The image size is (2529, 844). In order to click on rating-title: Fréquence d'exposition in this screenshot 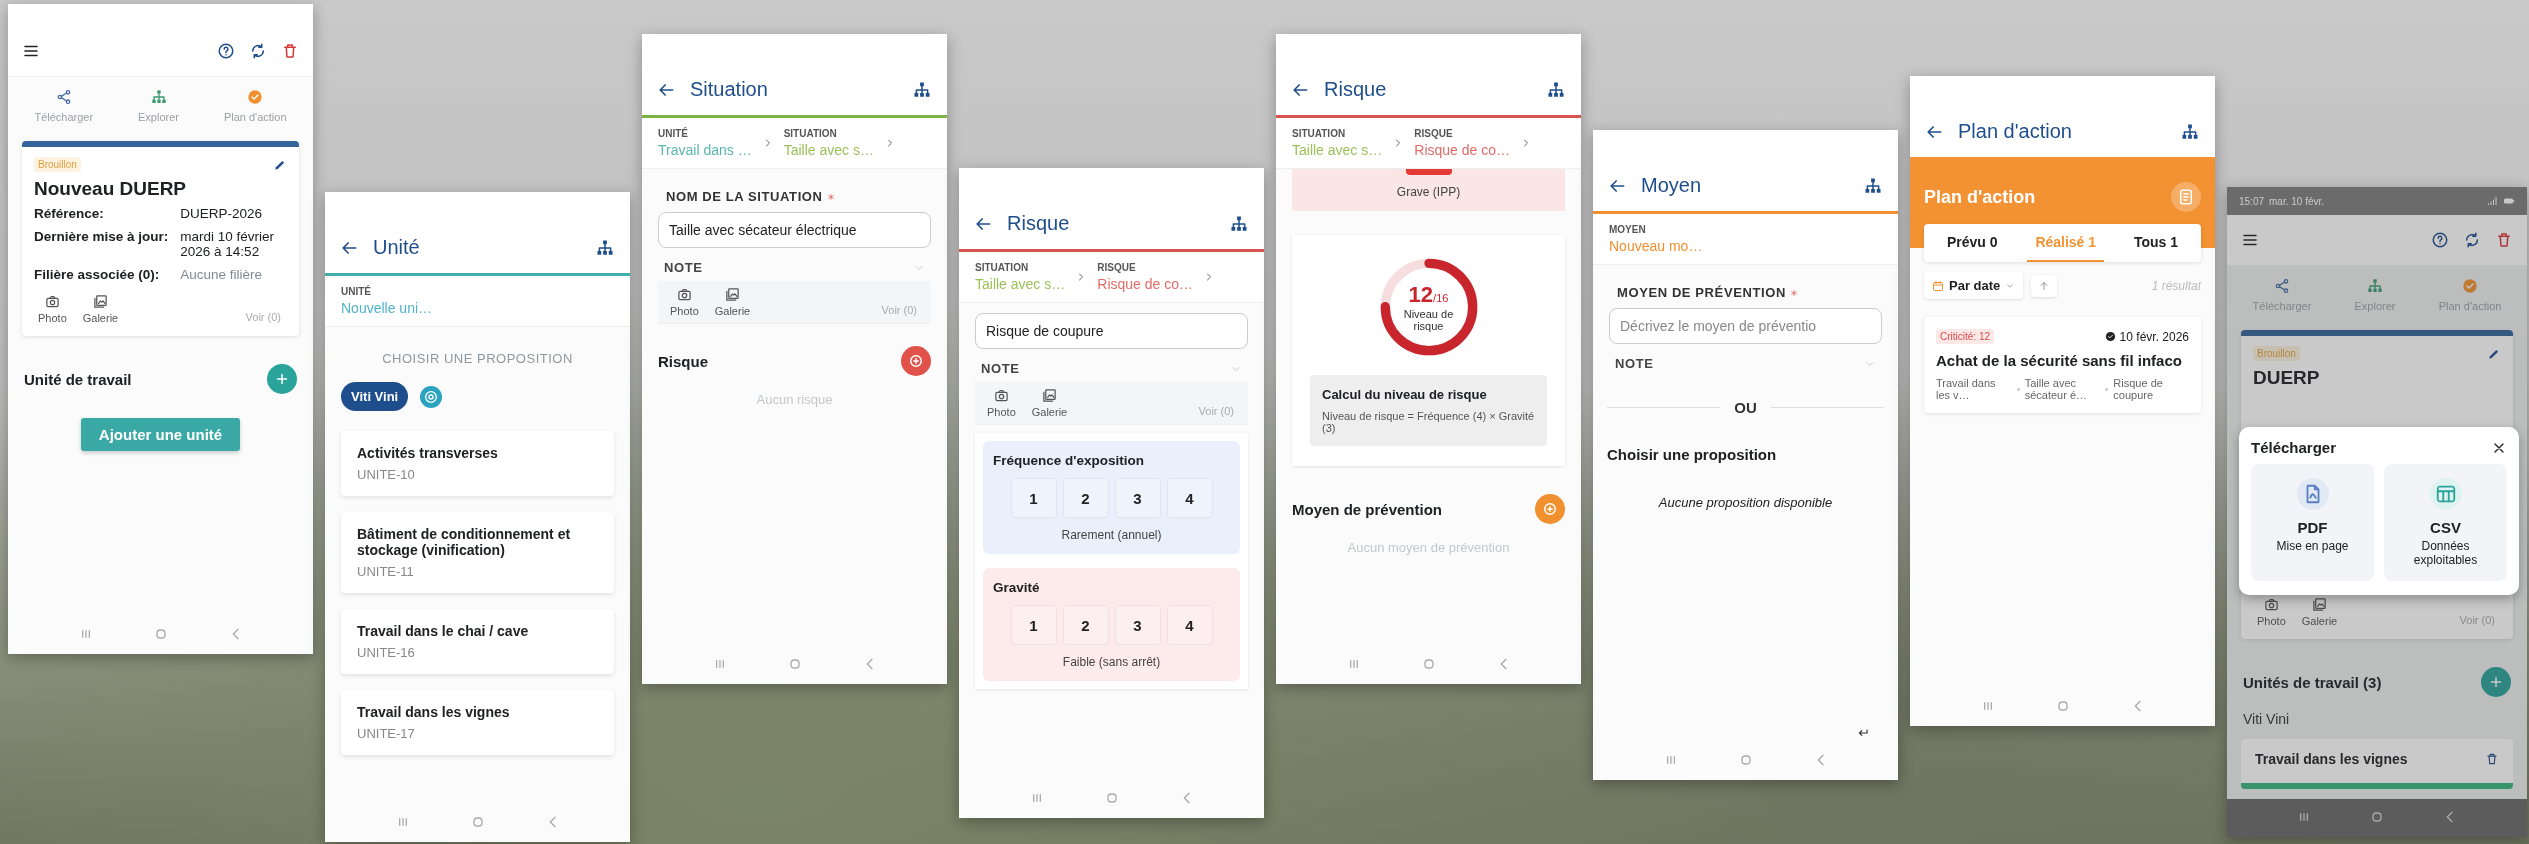, I will do `click(1068, 460)`.